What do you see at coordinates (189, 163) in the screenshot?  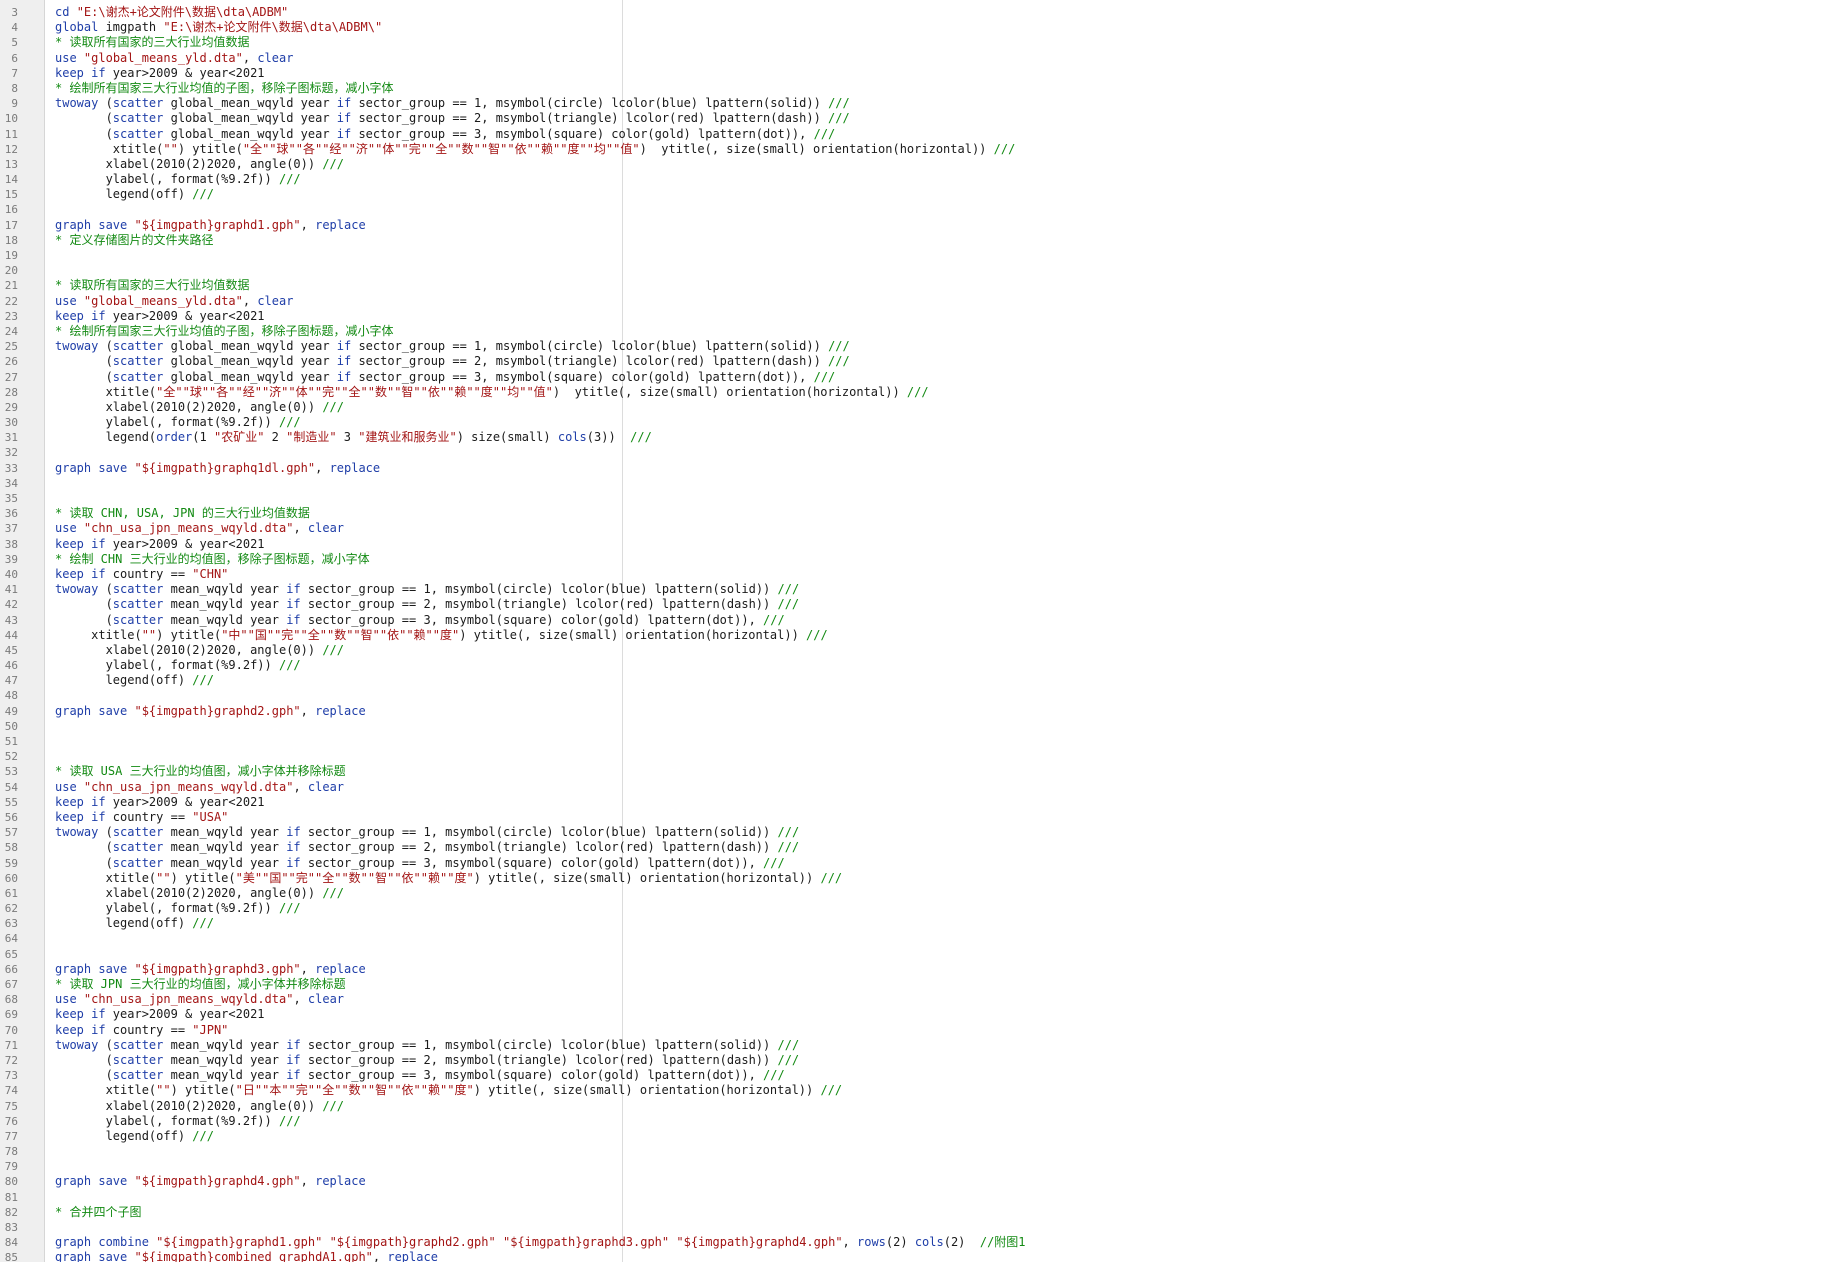 I see `code-text: xlabel(2010(2)2020, angle(0))` at bounding box center [189, 163].